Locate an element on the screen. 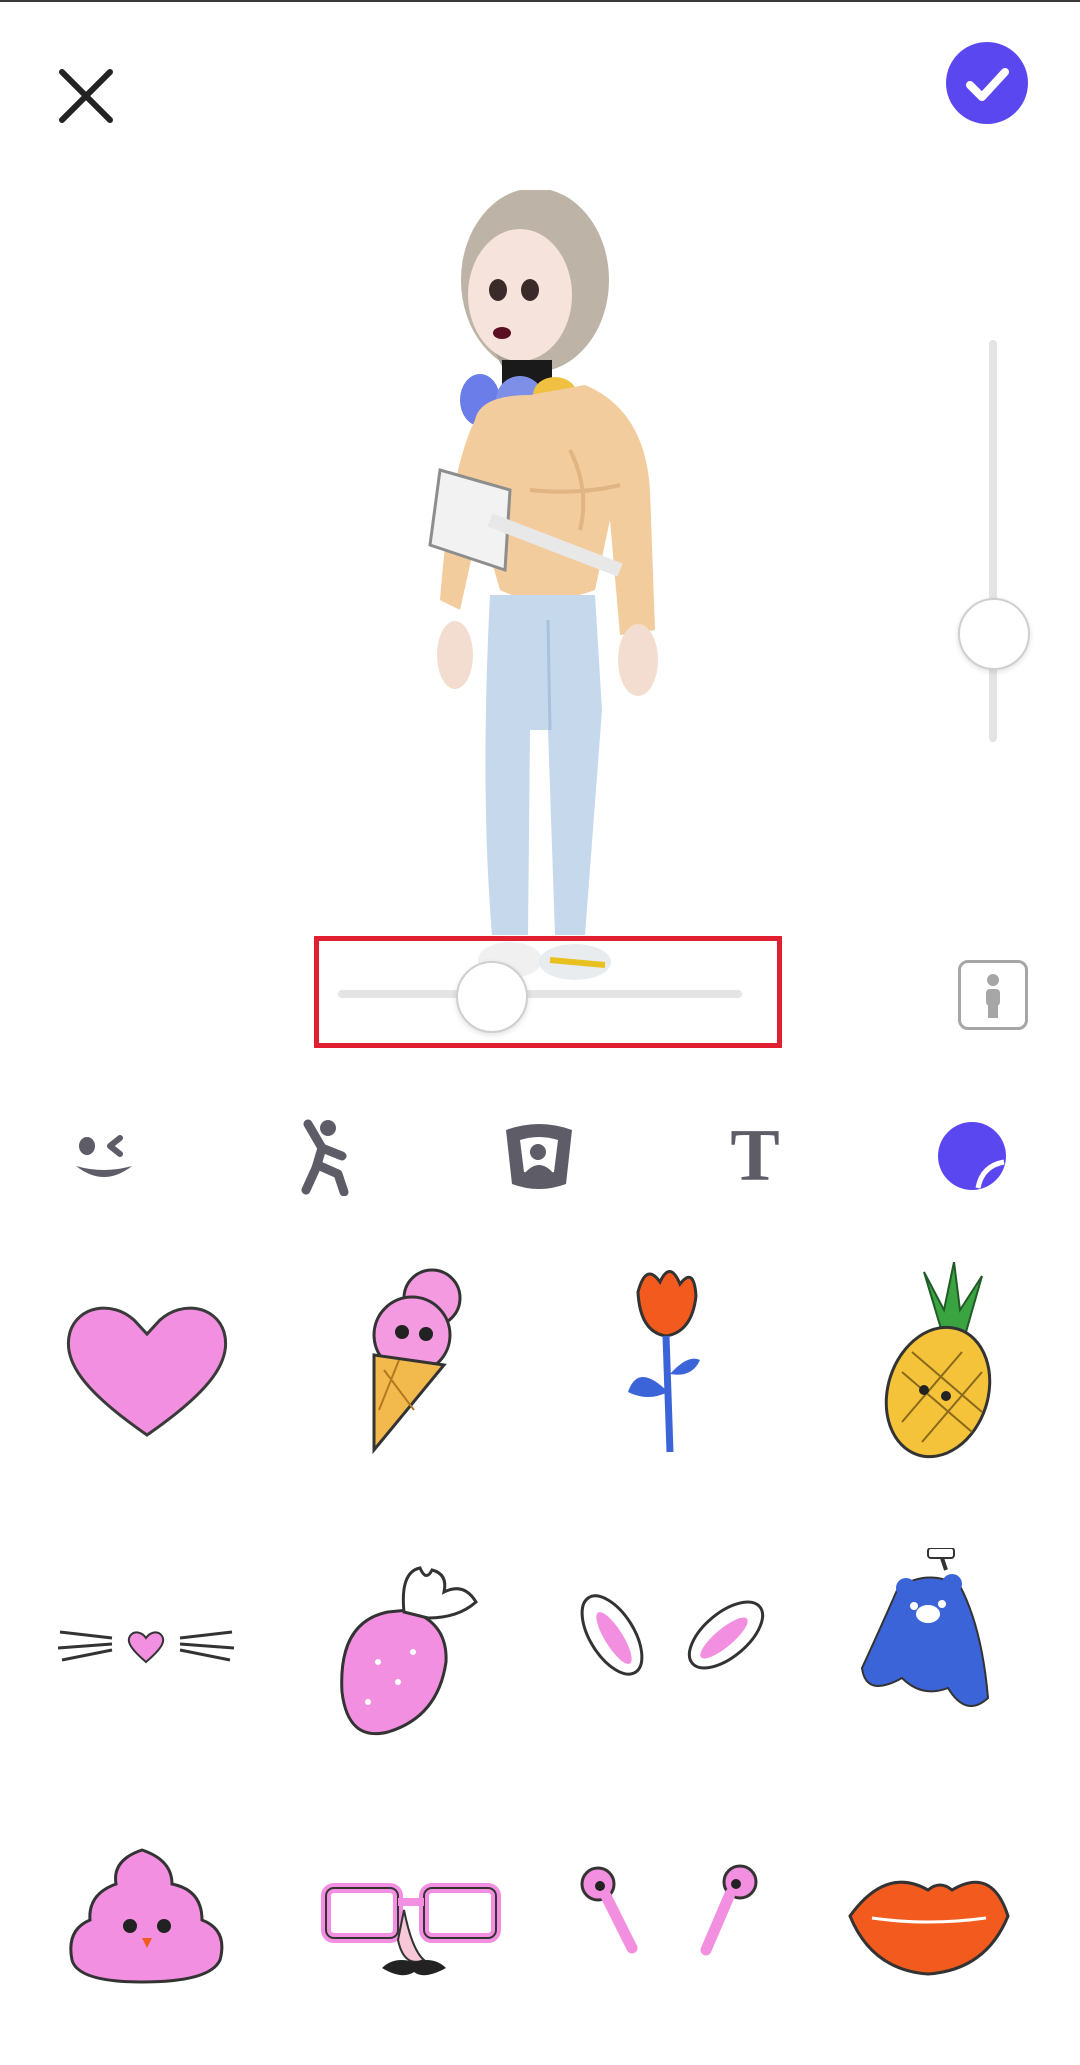 Image resolution: width=1080 pixels, height=2065 pixels. close-icon is located at coordinates (86, 96).